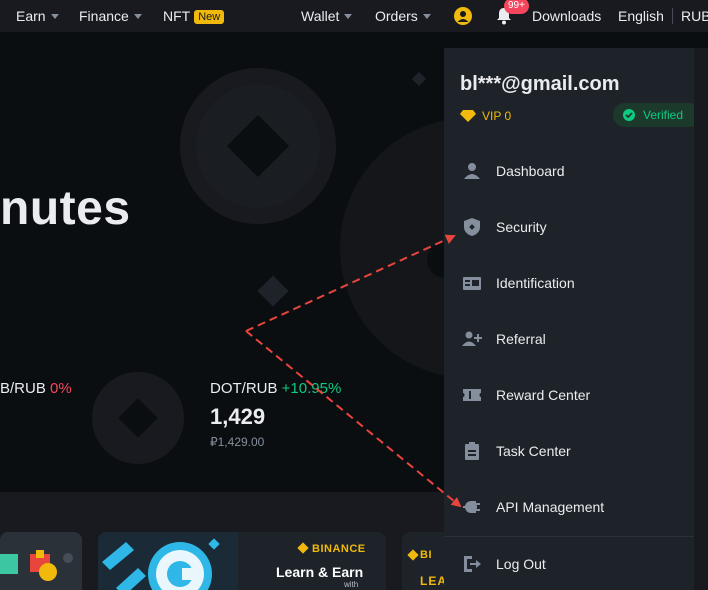  I want to click on menu-item-reward-center: Reward Center, so click(569, 395).